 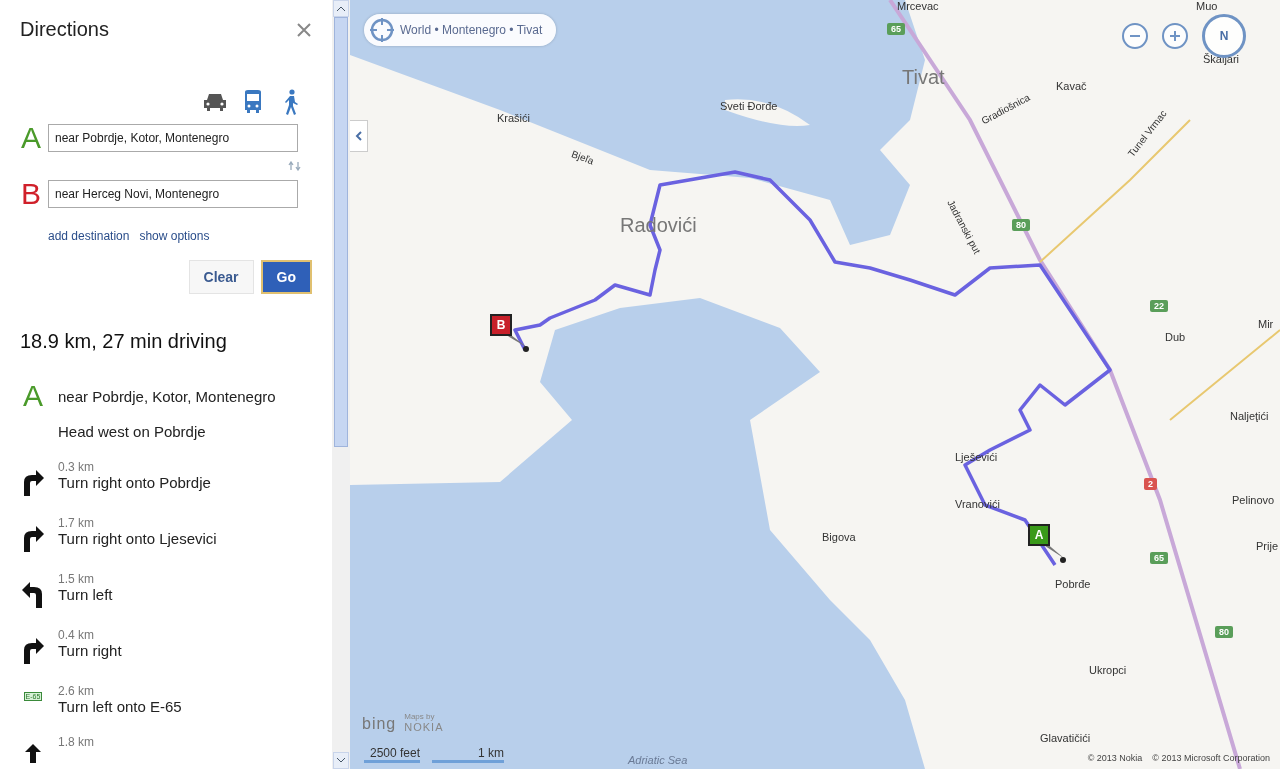 I want to click on plus-icon, so click(x=1175, y=36).